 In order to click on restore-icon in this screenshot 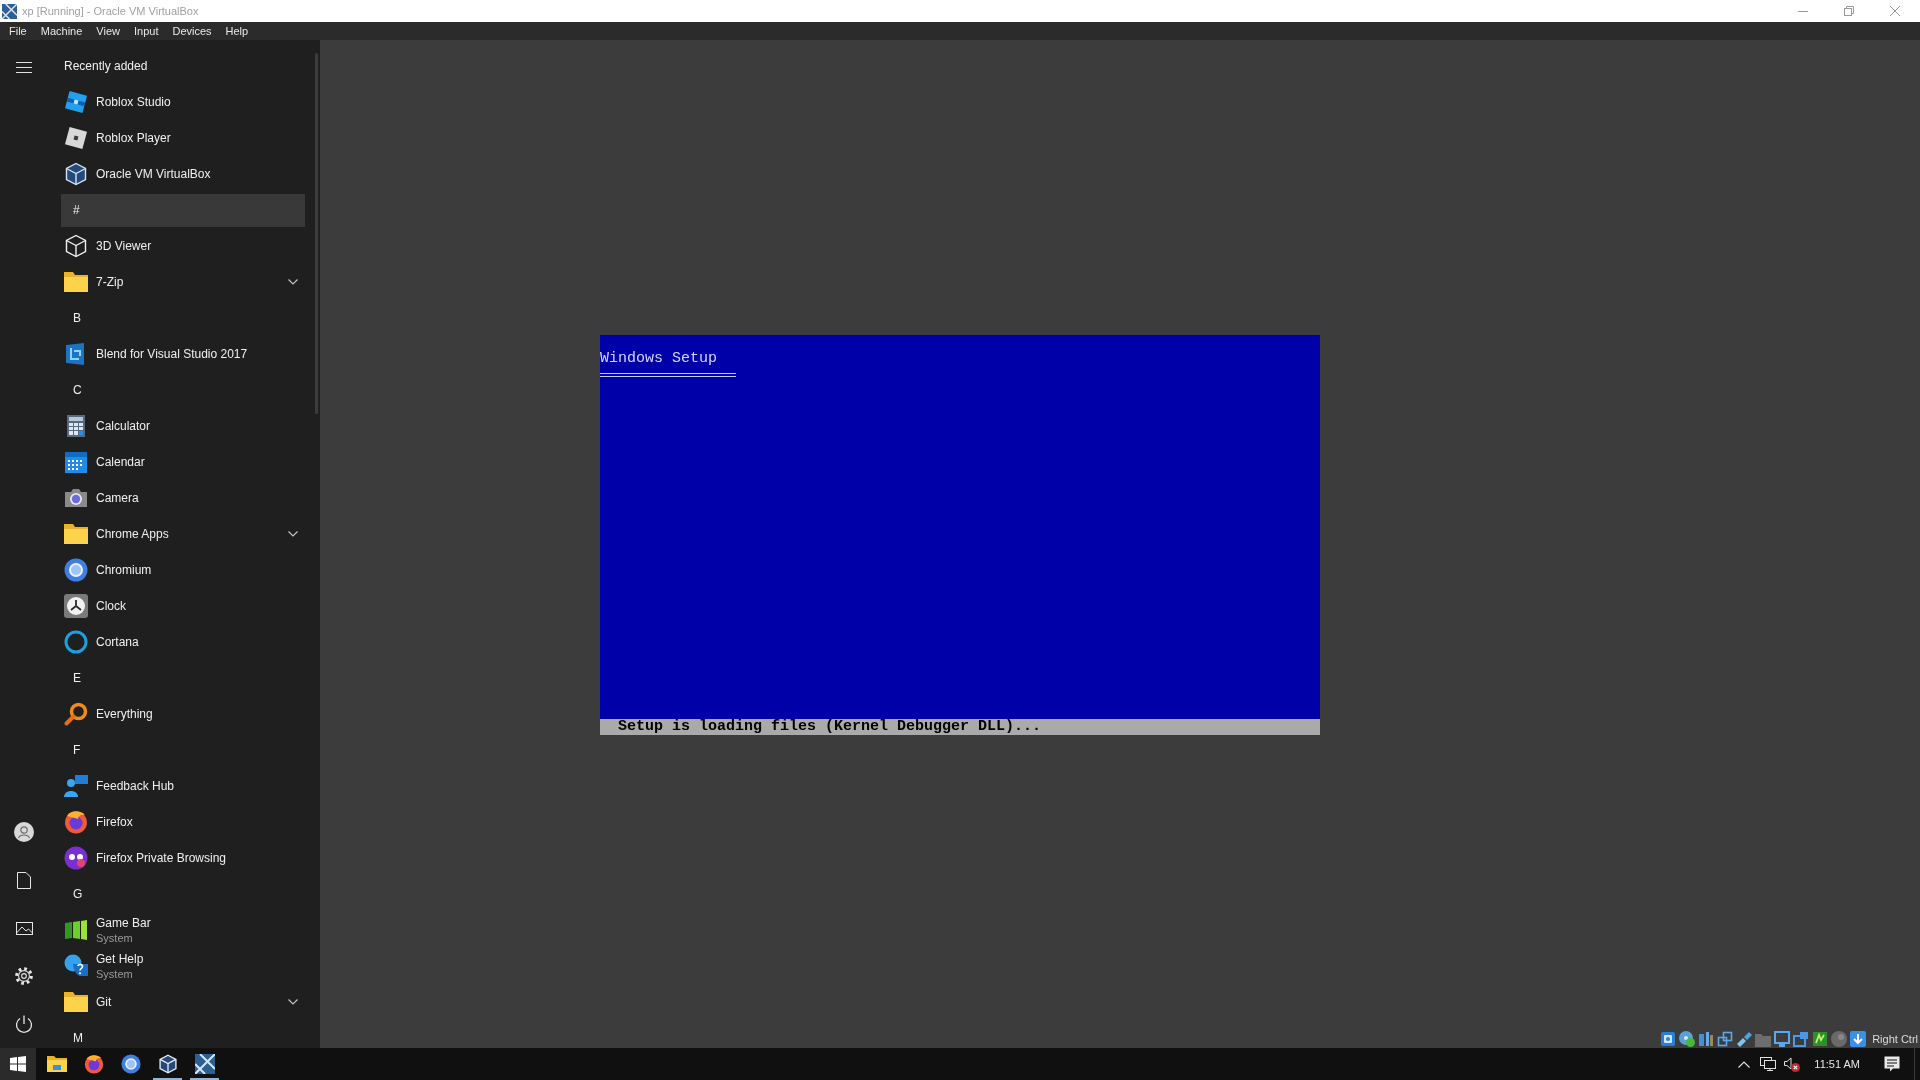, I will do `click(1849, 11)`.